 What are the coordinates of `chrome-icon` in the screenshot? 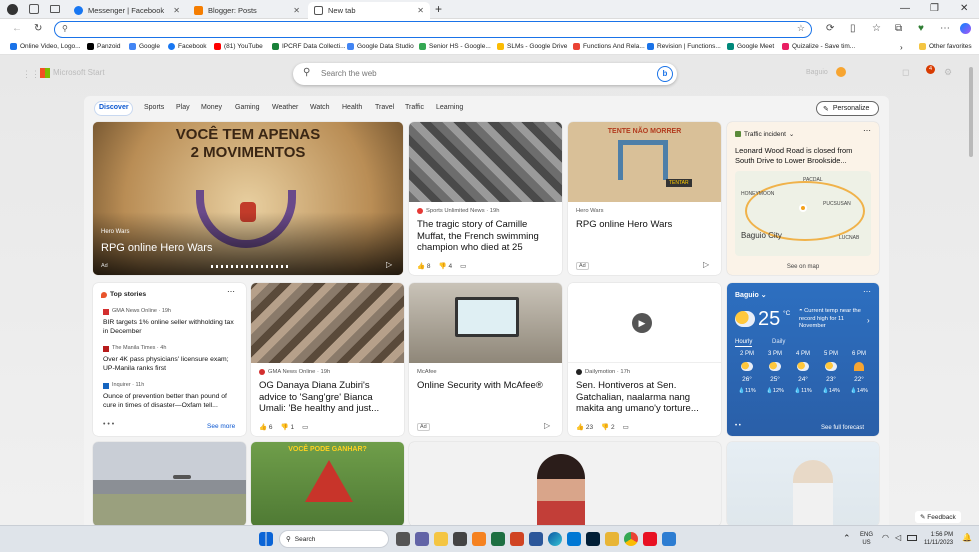 It's located at (631, 539).